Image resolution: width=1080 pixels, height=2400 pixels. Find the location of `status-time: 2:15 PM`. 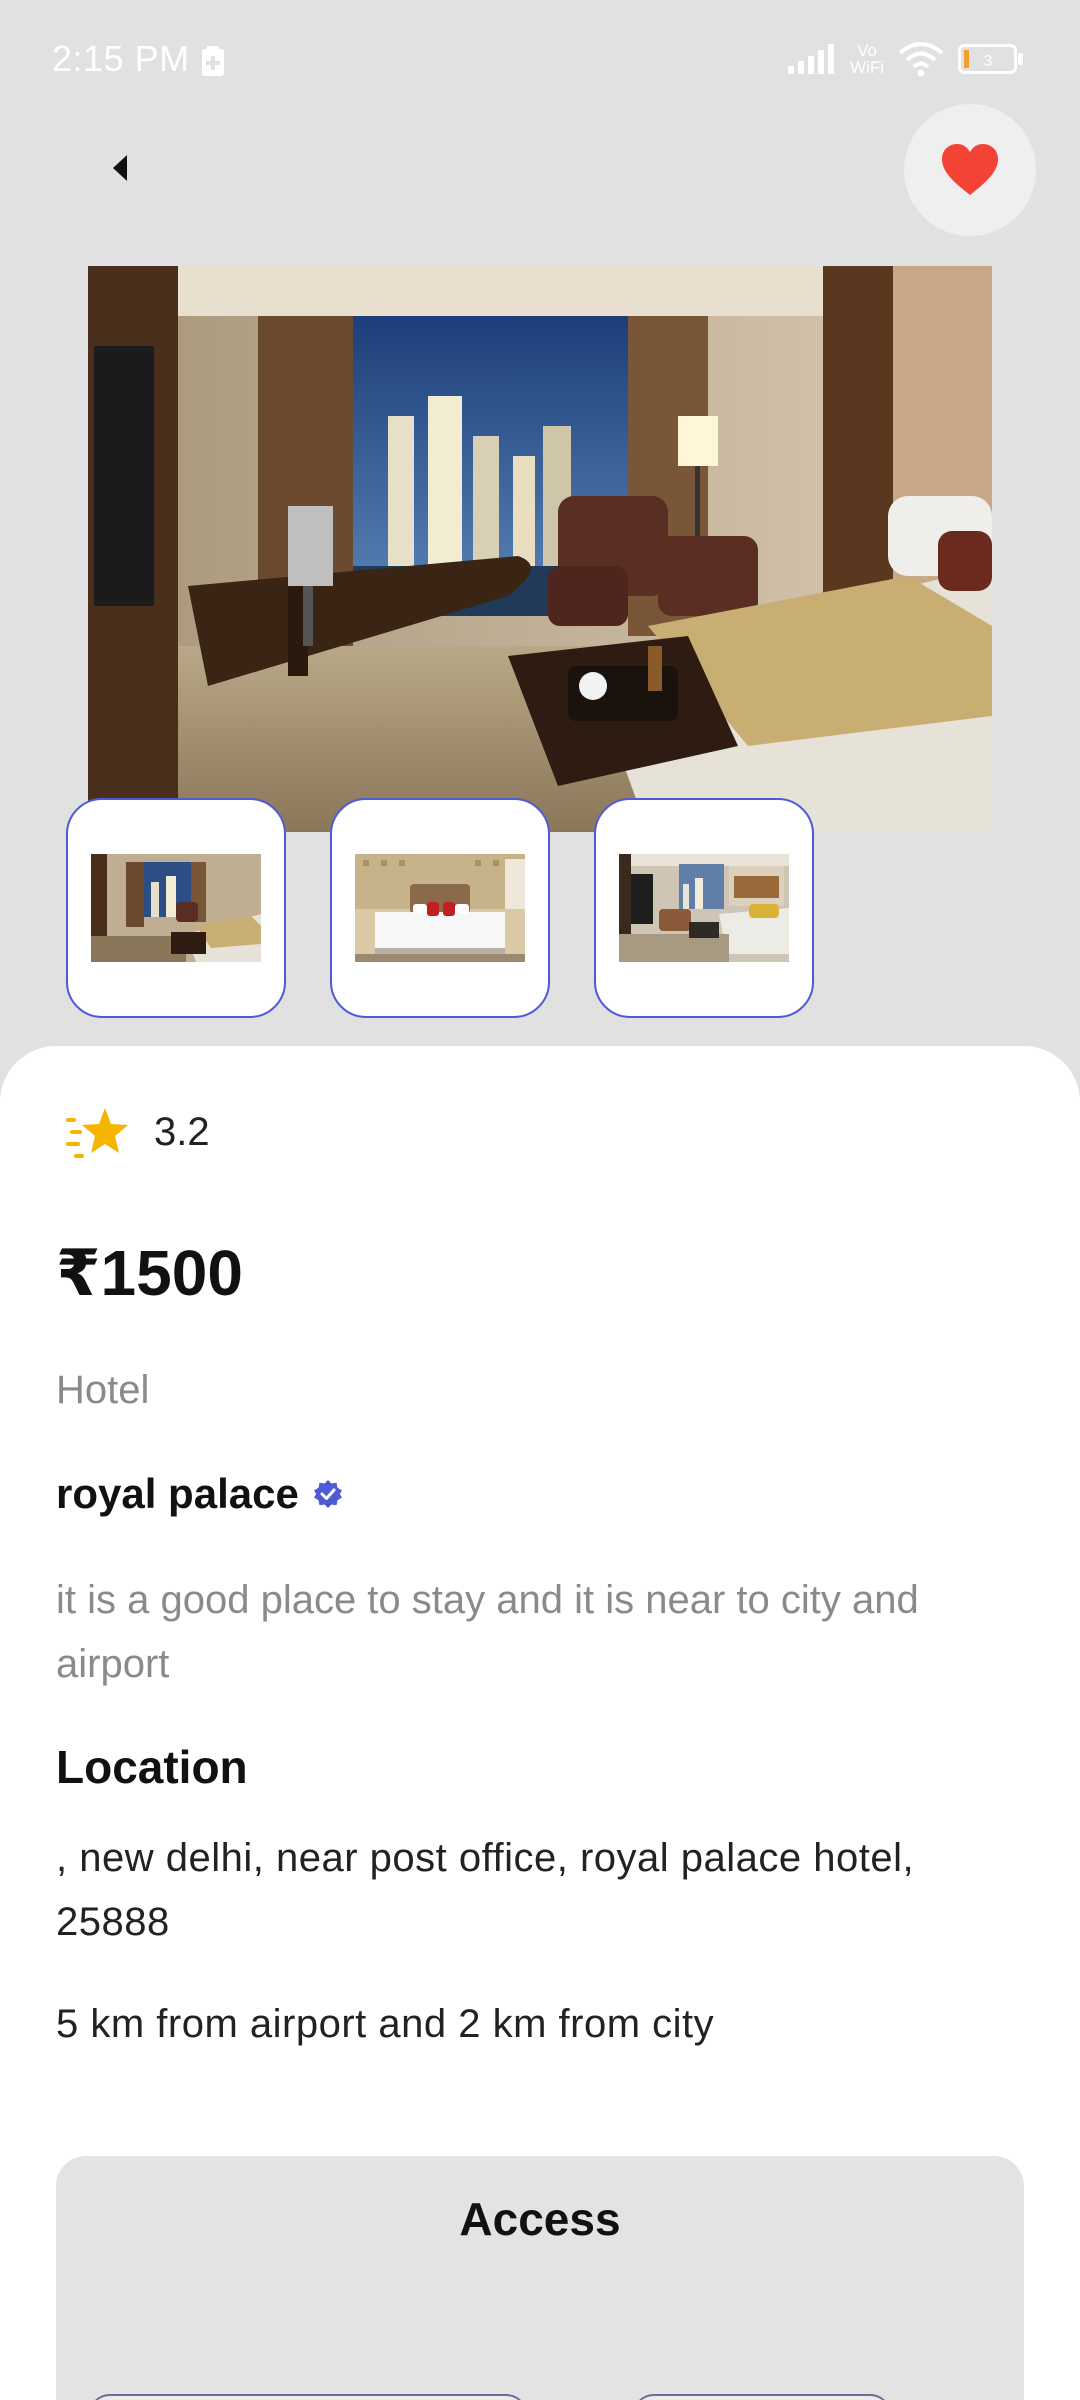

status-time: 2:15 PM is located at coordinates (121, 58).